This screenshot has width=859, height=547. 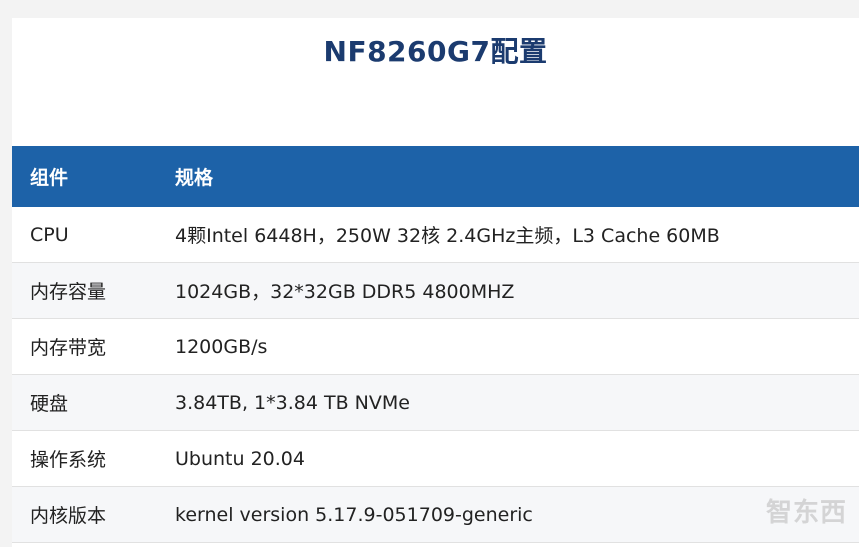 I want to click on page-title: NF8260G7配置, so click(x=435, y=51).